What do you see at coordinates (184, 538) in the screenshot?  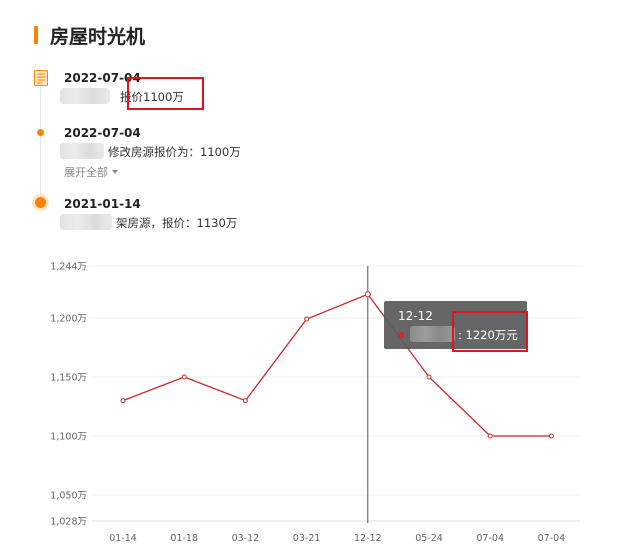 I see `x-tick-label: 01-18` at bounding box center [184, 538].